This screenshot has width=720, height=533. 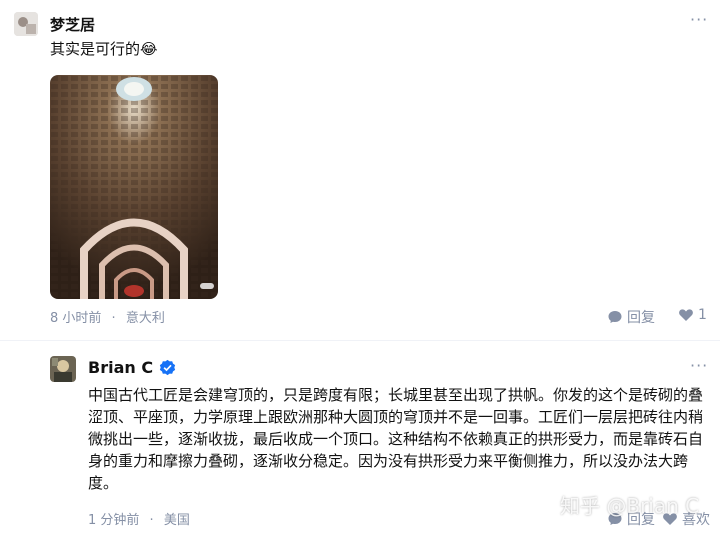 I want to click on like-button: 1, so click(x=692, y=315).